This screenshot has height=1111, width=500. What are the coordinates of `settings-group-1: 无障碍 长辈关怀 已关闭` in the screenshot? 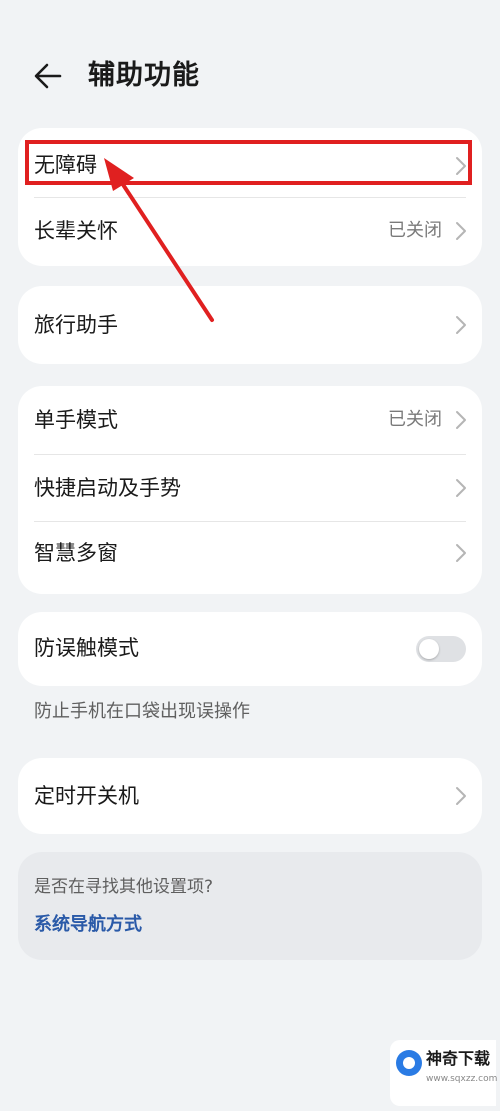 It's located at (250, 197).